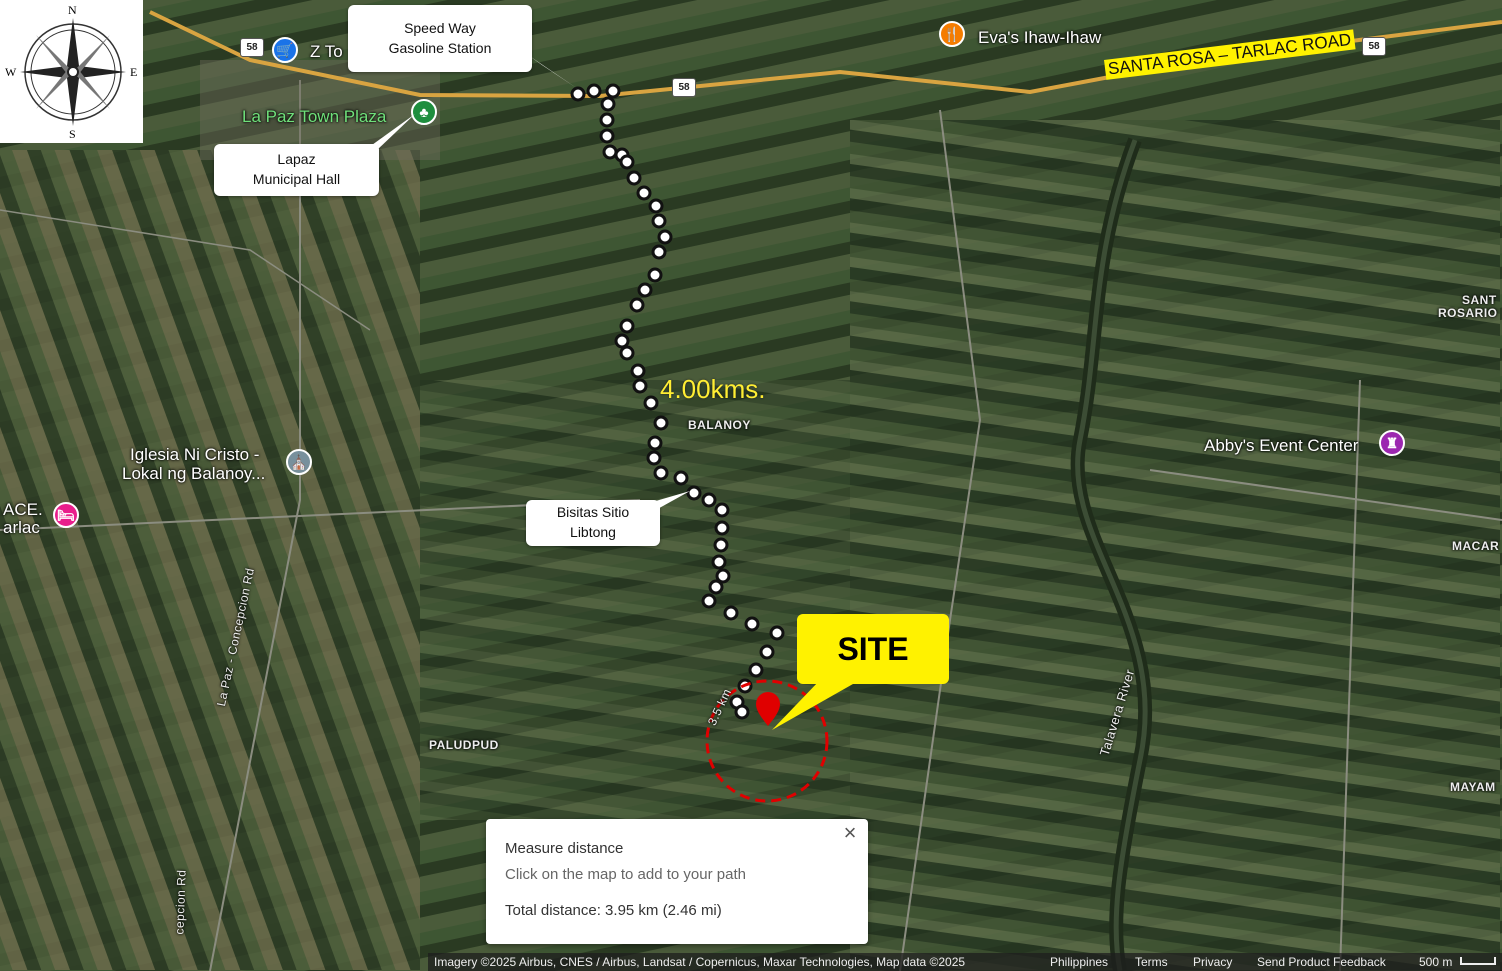 This screenshot has height=971, width=1502. What do you see at coordinates (1151, 962) in the screenshot?
I see `terms-link: Terms` at bounding box center [1151, 962].